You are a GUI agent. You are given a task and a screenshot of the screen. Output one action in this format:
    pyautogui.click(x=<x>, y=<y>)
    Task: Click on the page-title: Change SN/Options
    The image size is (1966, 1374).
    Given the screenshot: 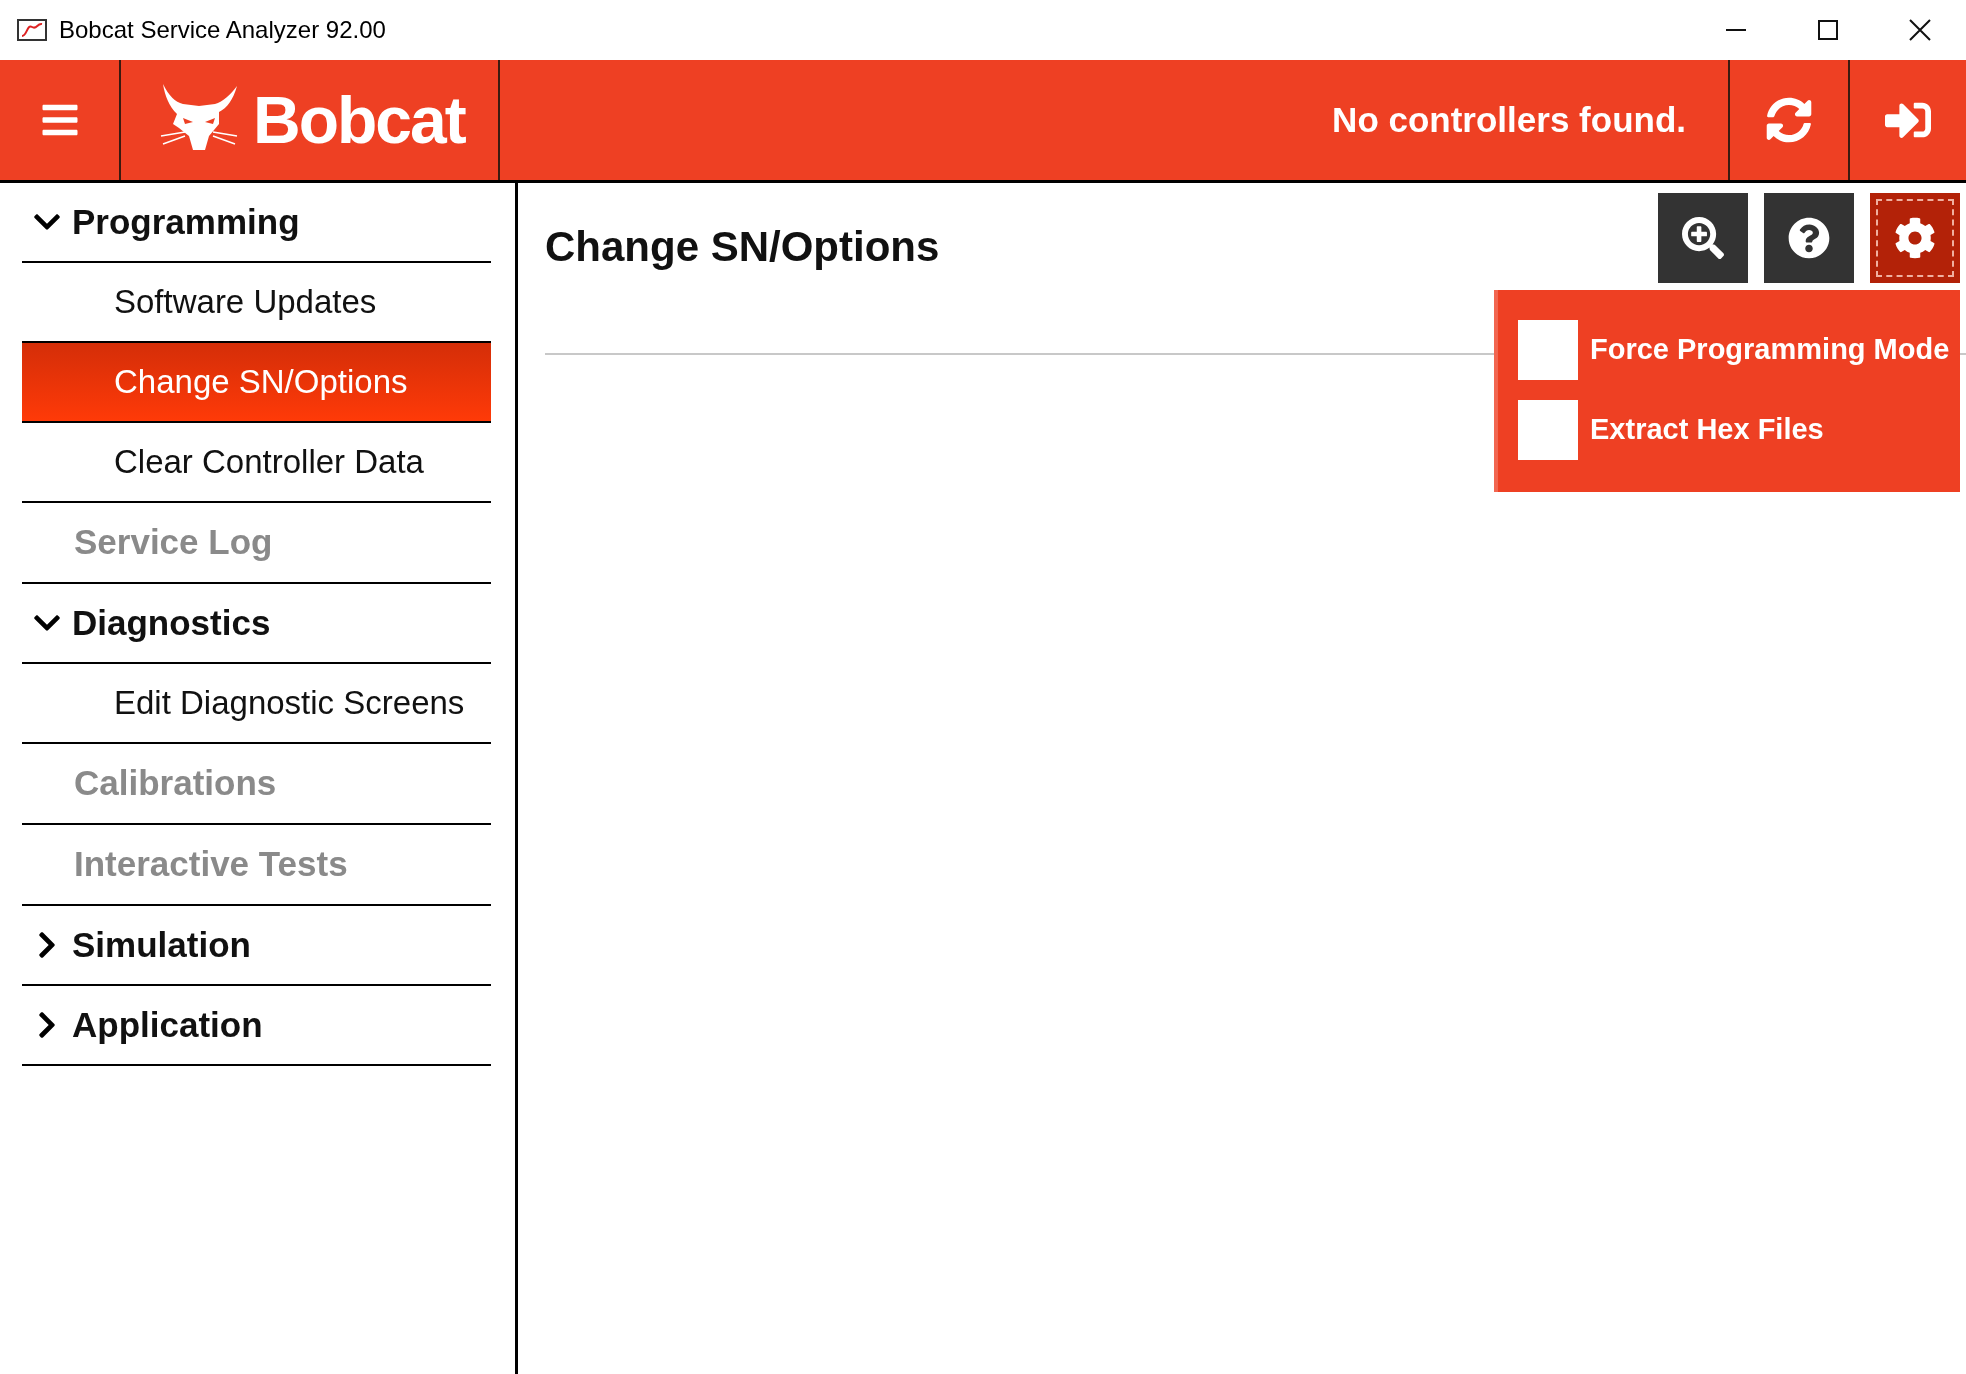 What is the action you would take?
    pyautogui.click(x=742, y=247)
    